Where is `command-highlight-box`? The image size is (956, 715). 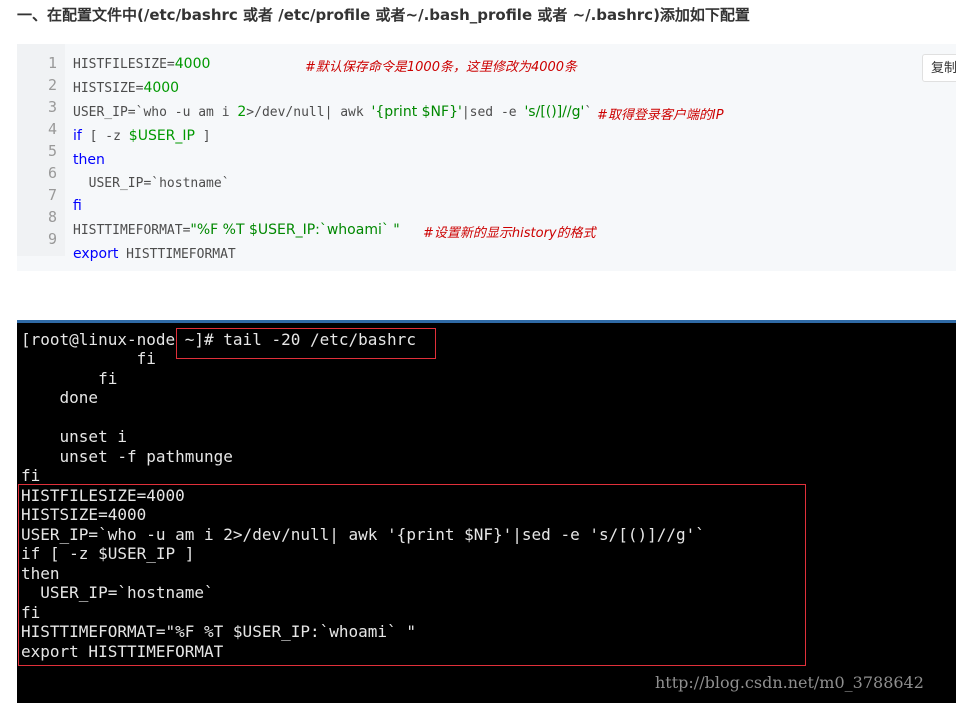
command-highlight-box is located at coordinates (306, 343).